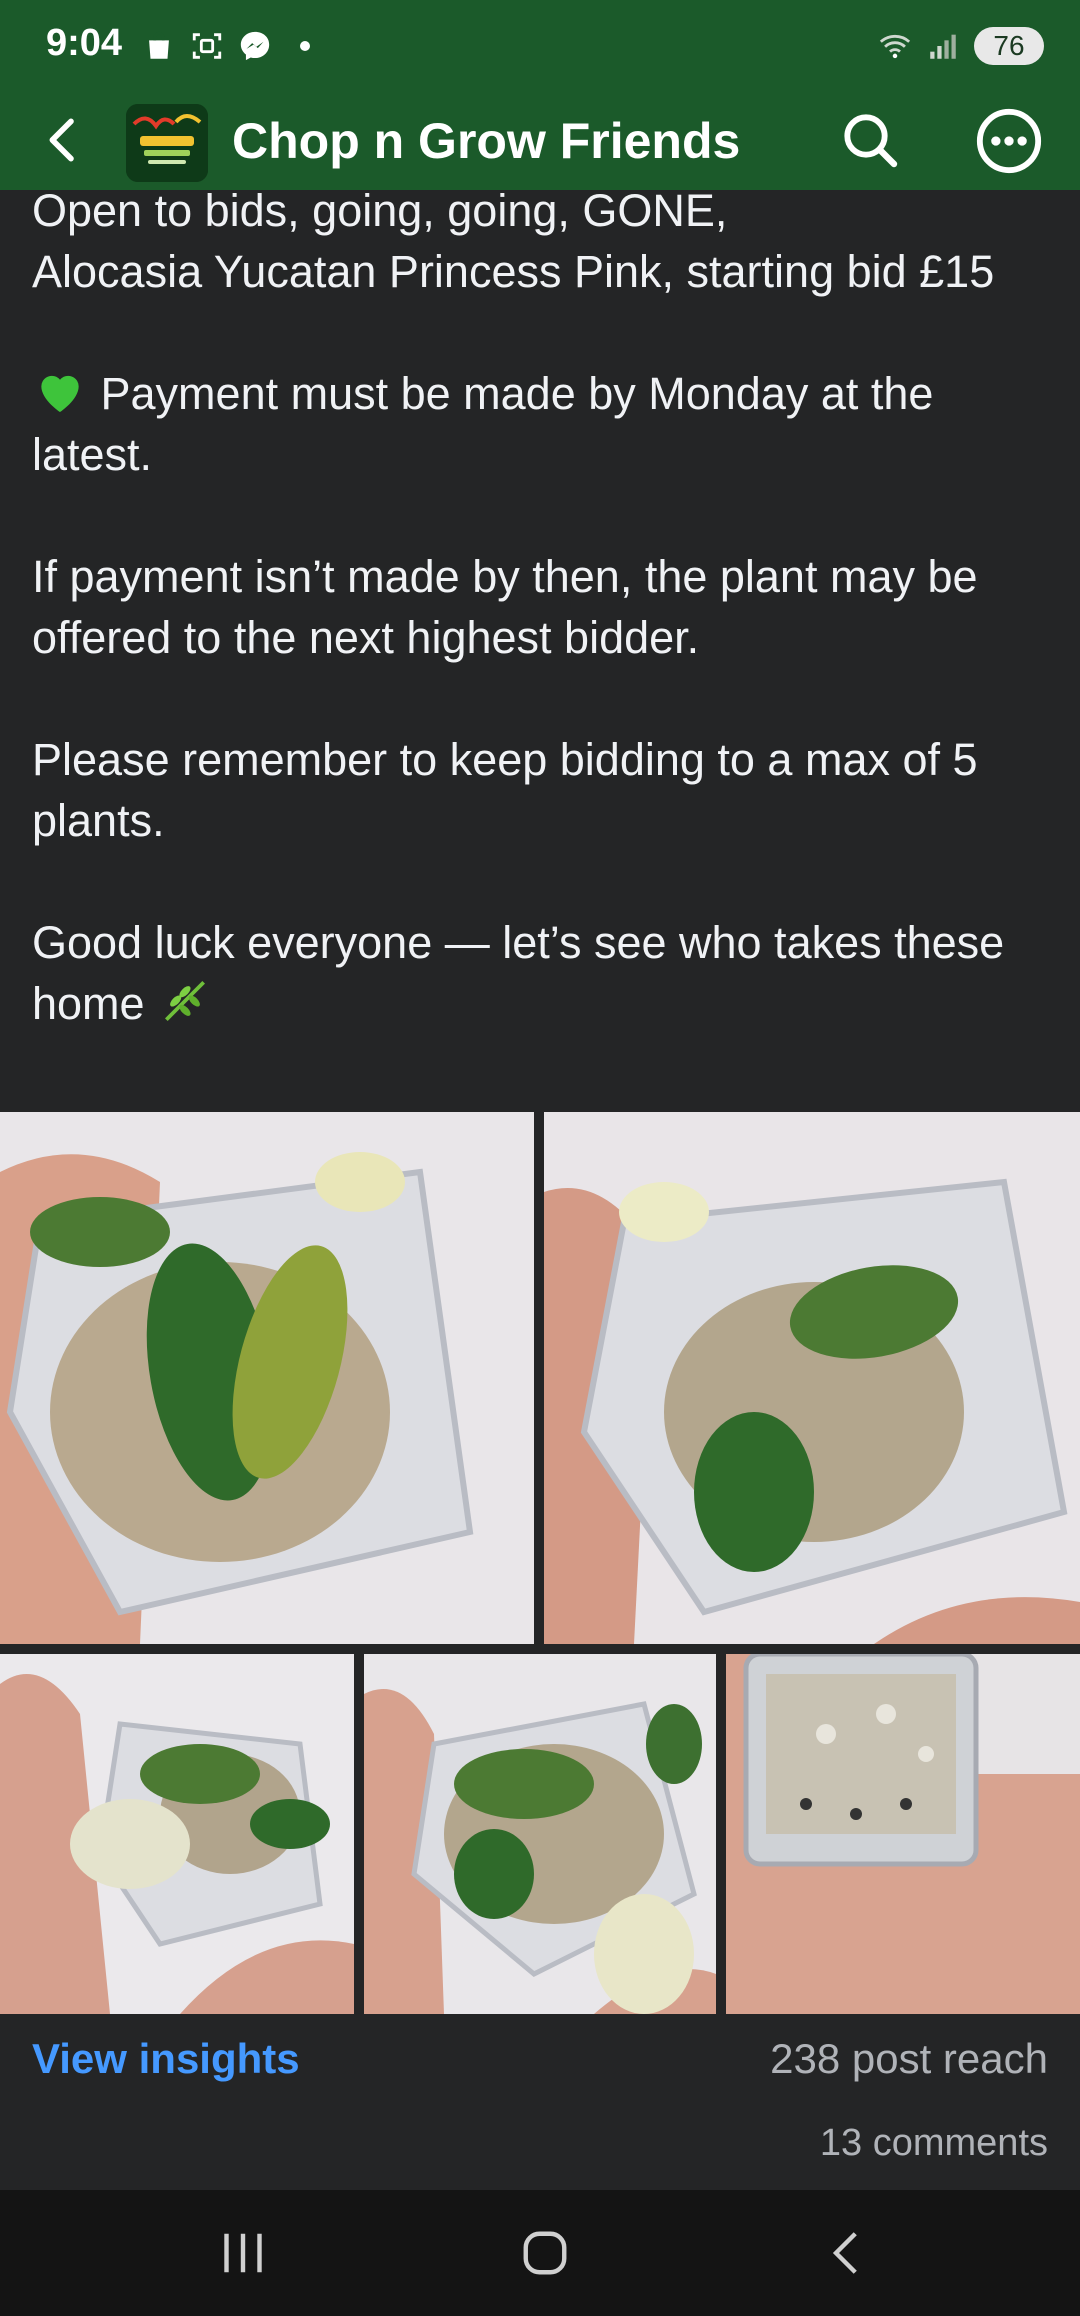 The width and height of the screenshot is (1080, 2316). I want to click on system-nav-bar, so click(540, 2253).